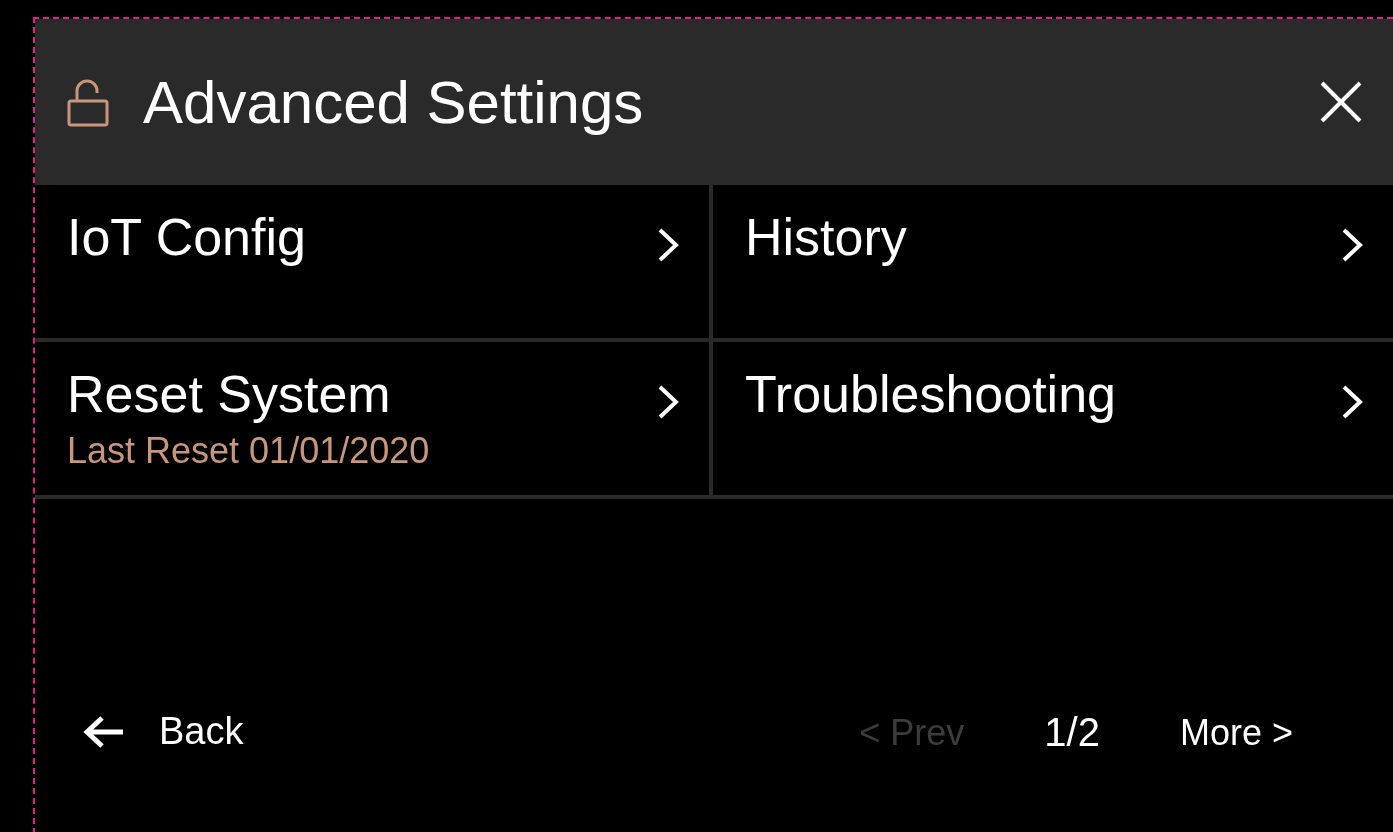 The width and height of the screenshot is (1393, 832). I want to click on menu-item: Troubleshooting, so click(1053, 420).